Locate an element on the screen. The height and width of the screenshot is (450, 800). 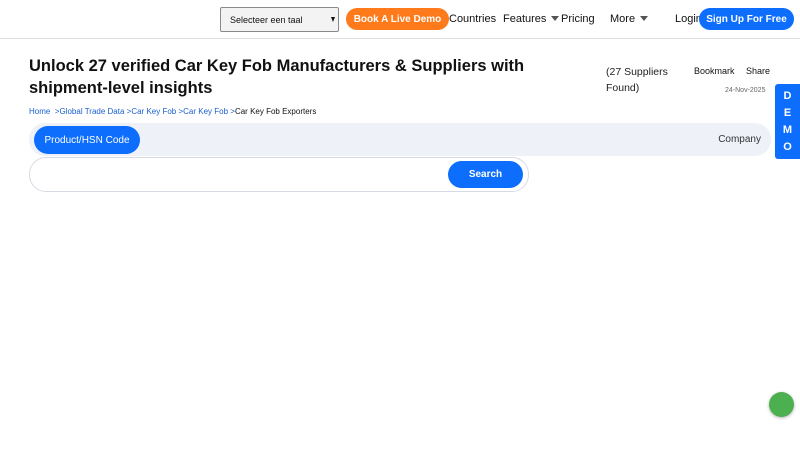
breadcrumb-home: Home is located at coordinates (39, 111).